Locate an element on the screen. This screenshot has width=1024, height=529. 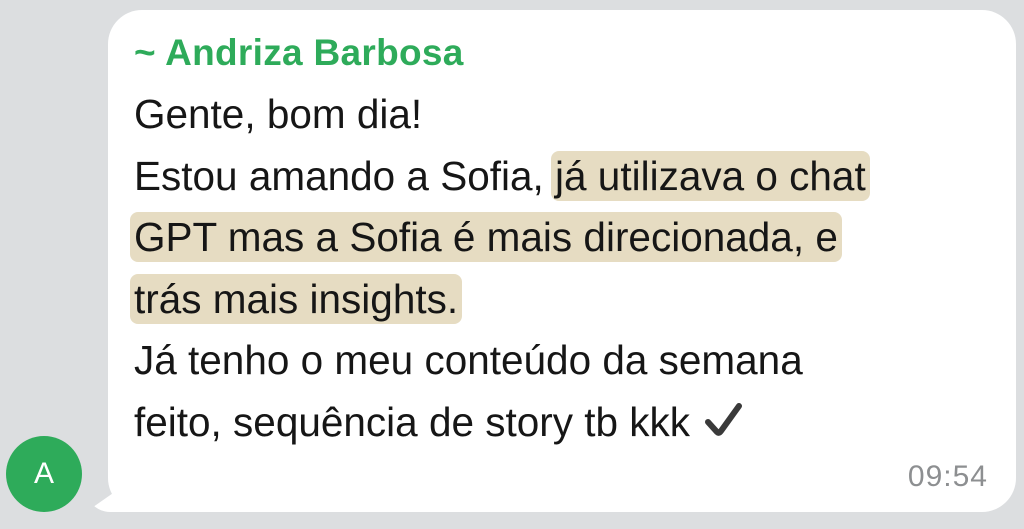
message-line: feito, sequência de story tb kkk is located at coordinates (569, 425).